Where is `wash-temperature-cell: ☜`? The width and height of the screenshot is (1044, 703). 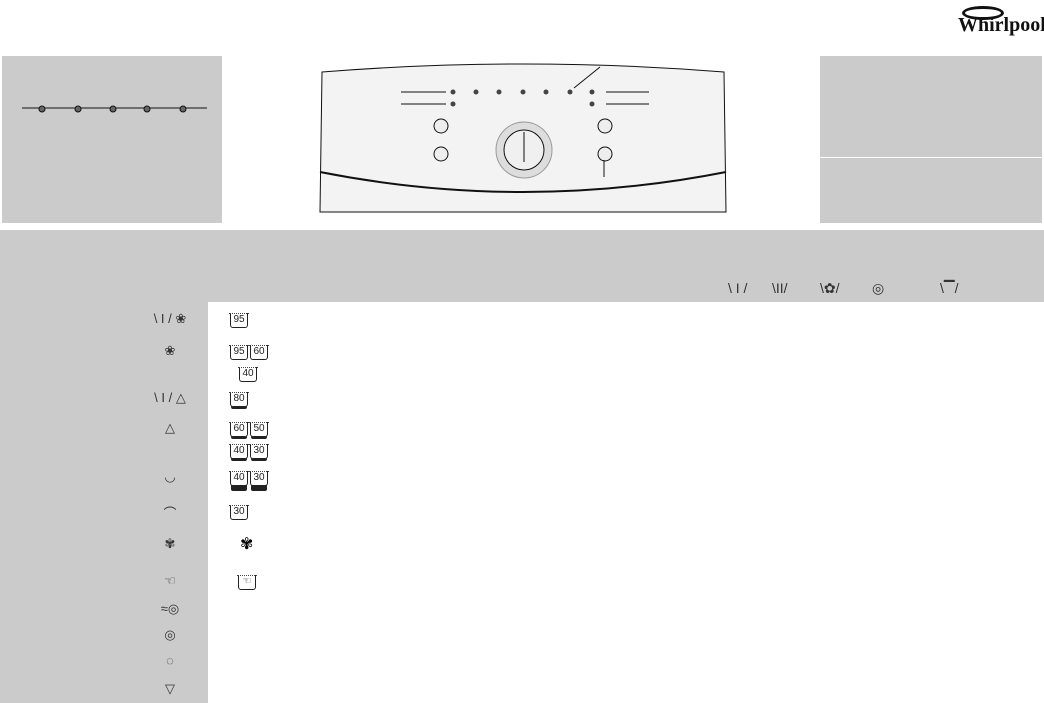
wash-temperature-cell: ☜ is located at coordinates (259, 580).